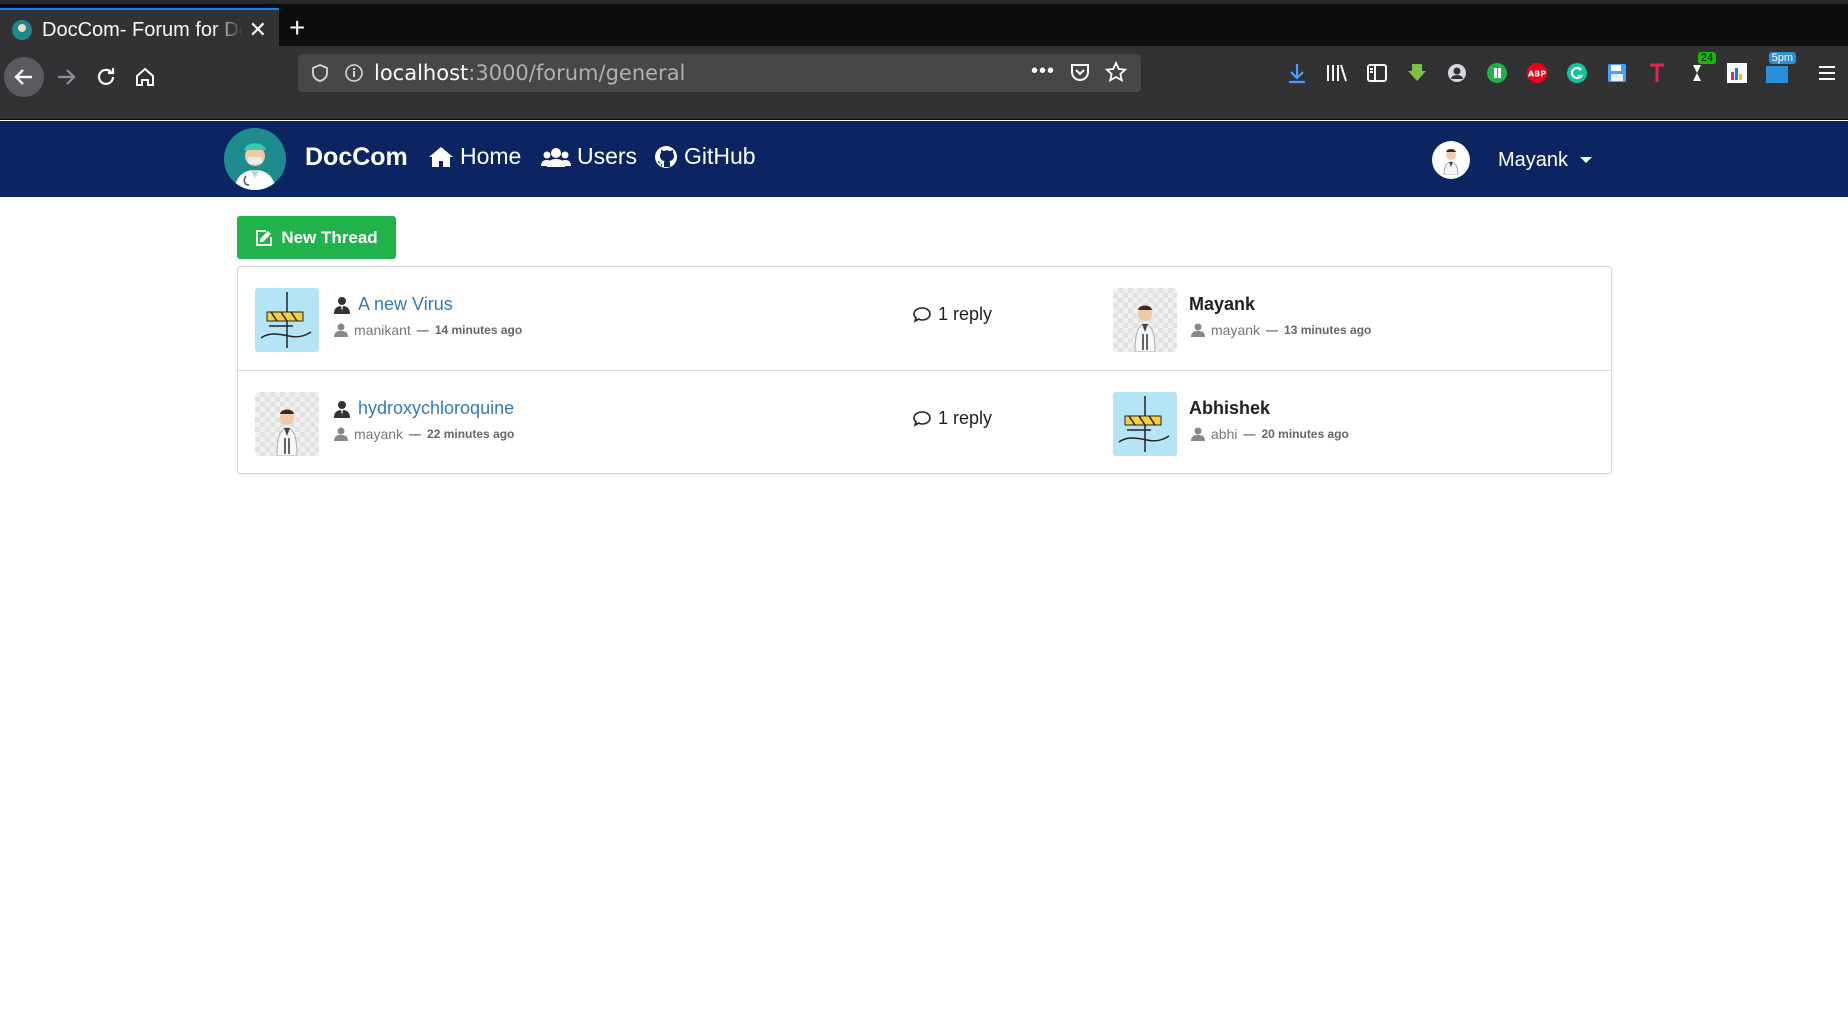  I want to click on thread-title-link: A new Virus, so click(393, 304).